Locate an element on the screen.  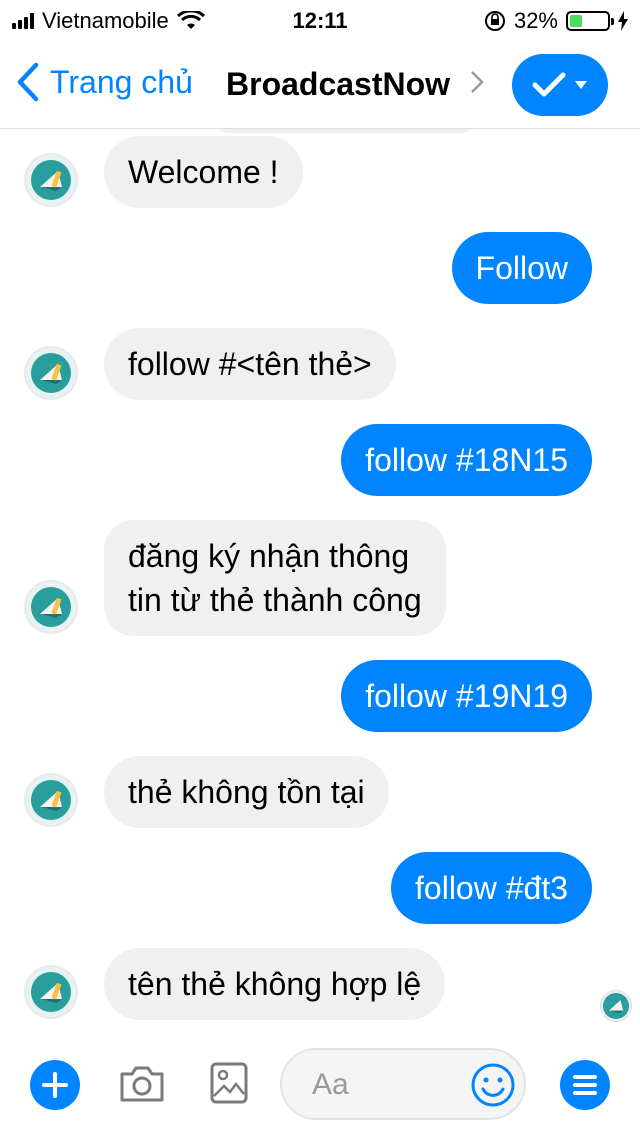
message-bubble-incoming: tên thẻ không hợp lệ is located at coordinates (275, 984).